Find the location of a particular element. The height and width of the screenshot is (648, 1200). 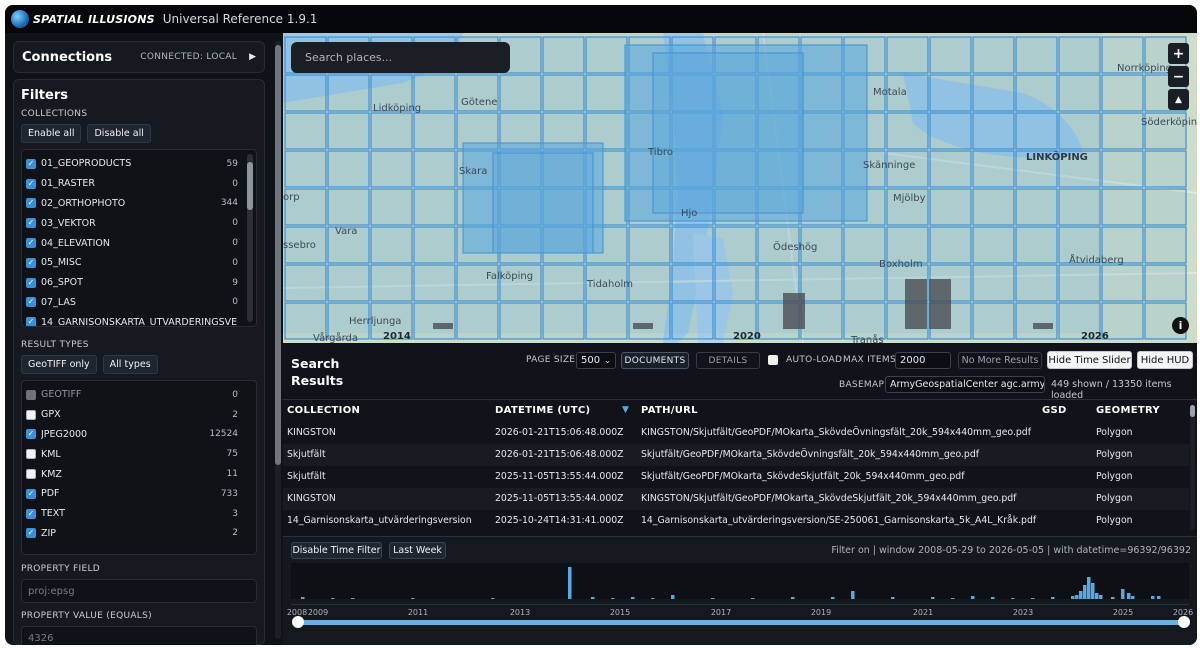

column-header-gsd: GSD is located at coordinates (1054, 410).